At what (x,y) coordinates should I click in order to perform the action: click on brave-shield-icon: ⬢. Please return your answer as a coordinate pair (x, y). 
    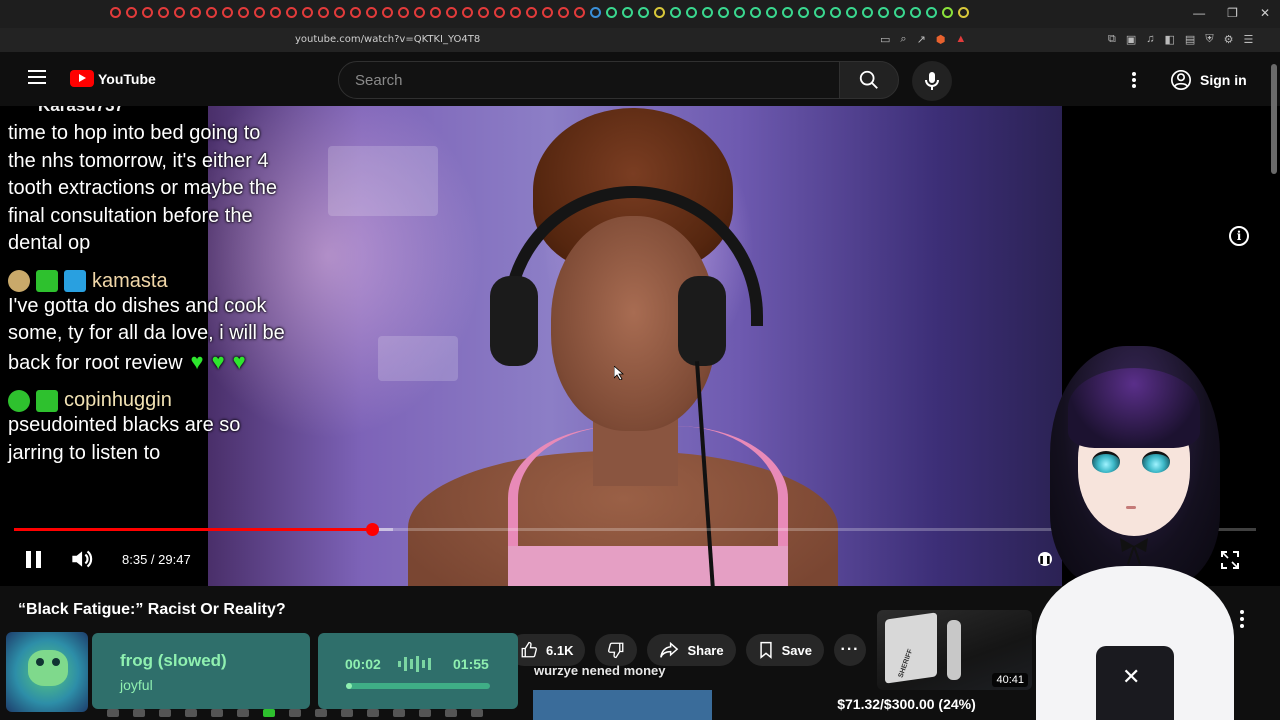
    Looking at the image, I should click on (941, 39).